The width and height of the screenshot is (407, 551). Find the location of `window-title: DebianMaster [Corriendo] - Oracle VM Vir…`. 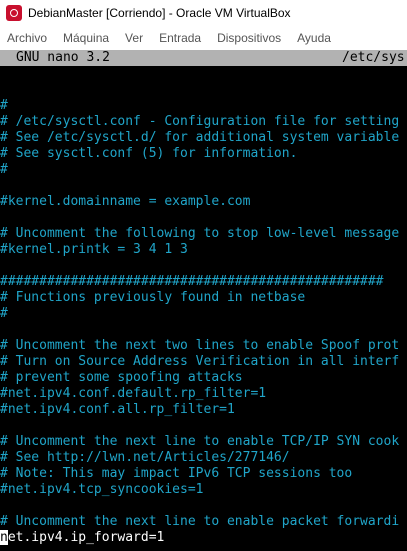

window-title: DebianMaster [Corriendo] - Oracle VM Vir… is located at coordinates (159, 12).